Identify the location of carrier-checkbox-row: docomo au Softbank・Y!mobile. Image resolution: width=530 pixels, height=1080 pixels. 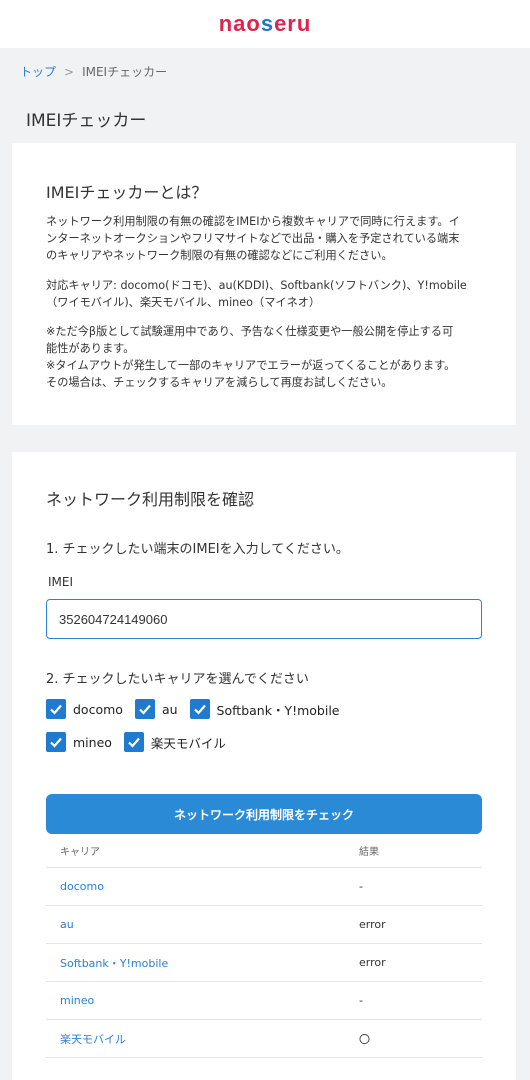
(199, 709).